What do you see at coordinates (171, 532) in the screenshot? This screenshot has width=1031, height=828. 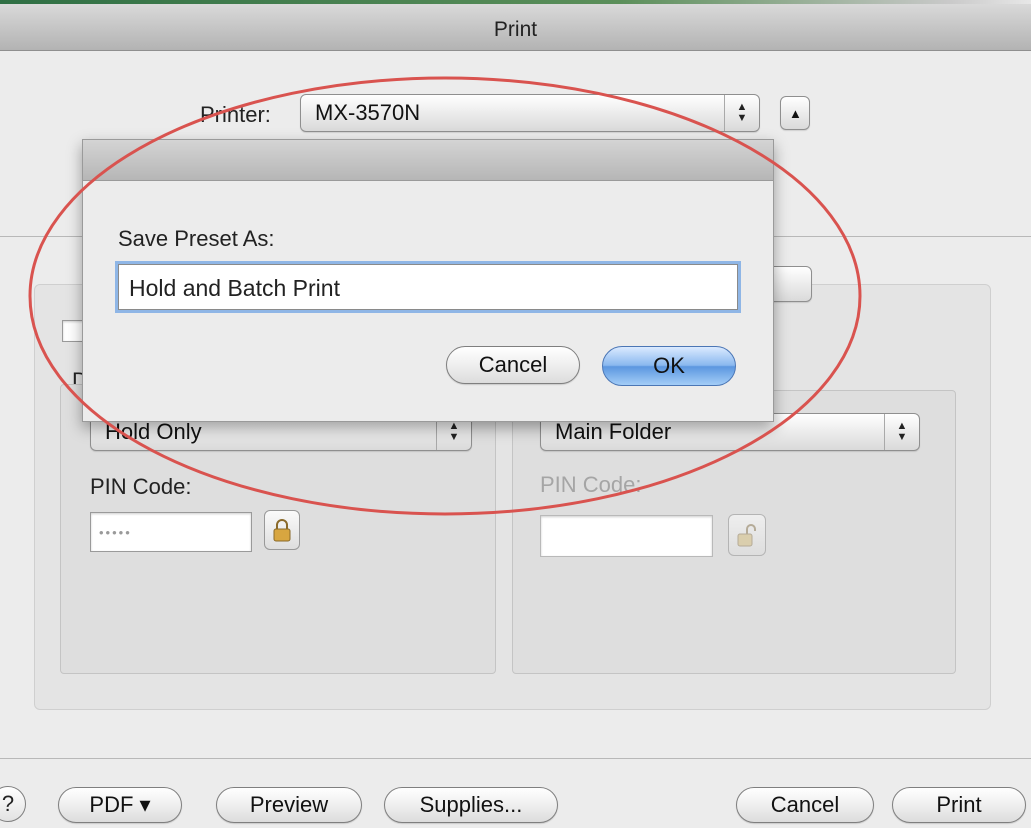 I see `pin-code-field: •••••` at bounding box center [171, 532].